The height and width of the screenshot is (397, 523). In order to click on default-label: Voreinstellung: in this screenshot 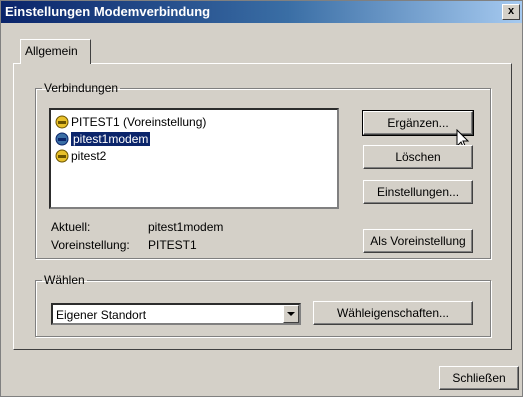, I will do `click(90, 245)`.